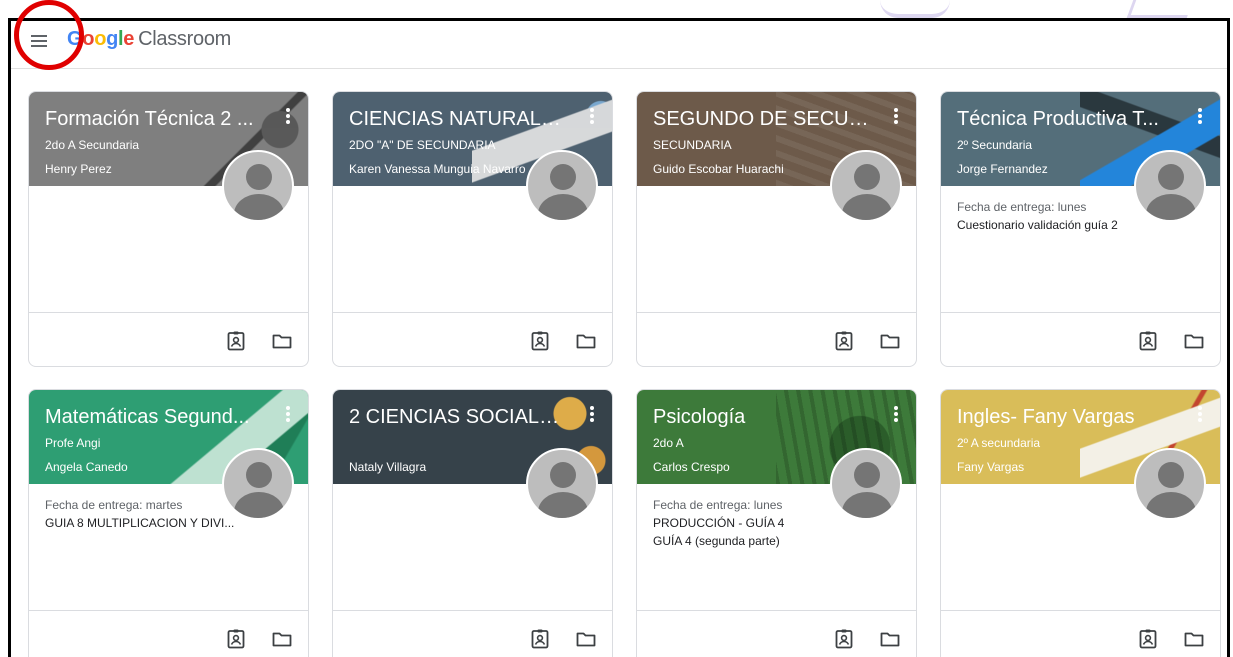  I want to click on class-card: 2 CIENCIAS SOCIALE... Nataly Villagra, so click(472, 523).